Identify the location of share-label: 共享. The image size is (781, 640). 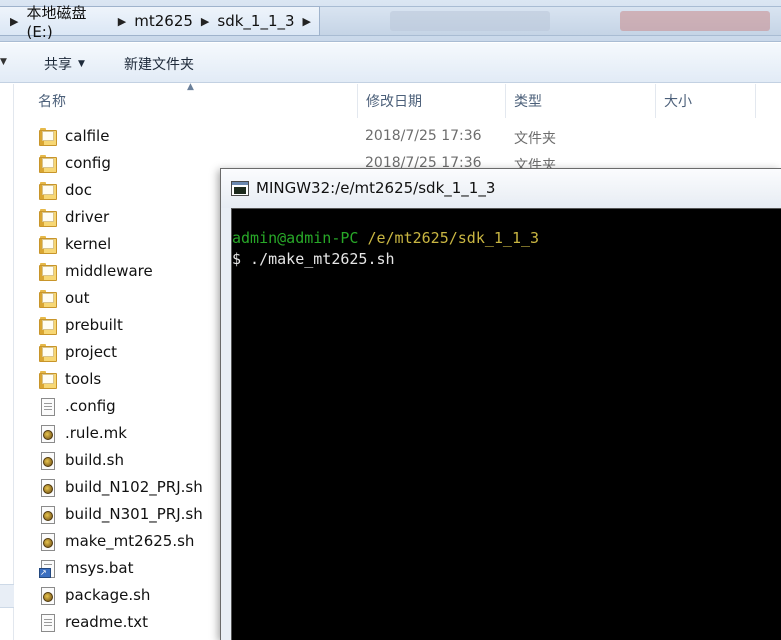
(58, 65).